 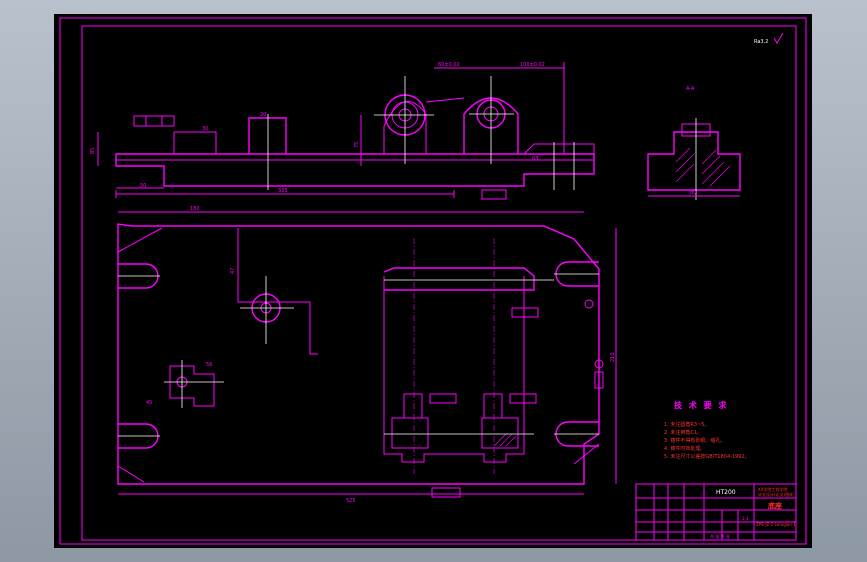 What do you see at coordinates (694, 440) in the screenshot?
I see `tech-req-item-3: 3. 铸件不得有砂眼、缩孔。` at bounding box center [694, 440].